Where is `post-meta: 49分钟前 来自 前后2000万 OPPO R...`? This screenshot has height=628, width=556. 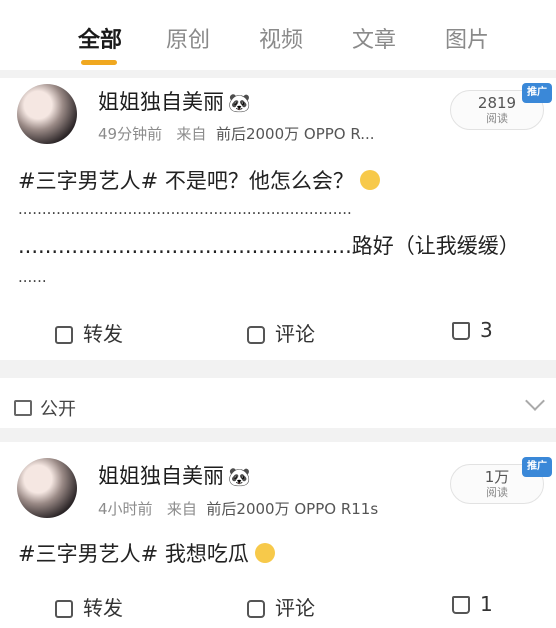 post-meta: 49分钟前 来自 前后2000万 OPPO R... is located at coordinates (236, 133).